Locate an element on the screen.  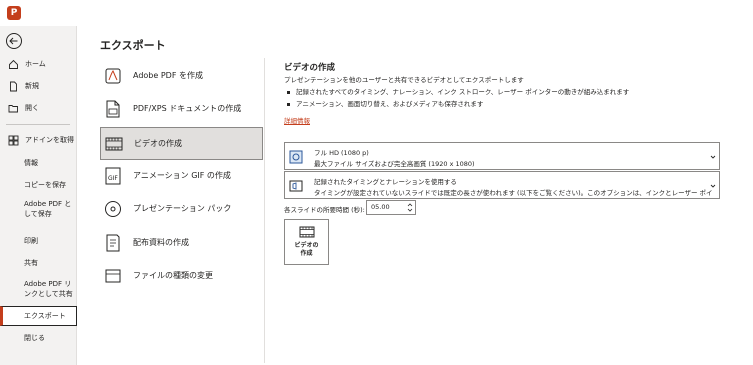
export-option-create-handouts: 配布資料の作成 is located at coordinates (181, 242).